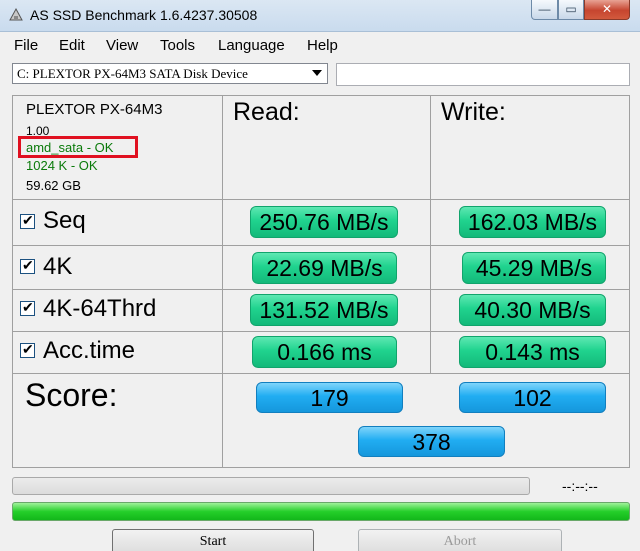 The height and width of the screenshot is (551, 640). I want to click on seq-write-value: 162.03 MB/s, so click(532, 222).